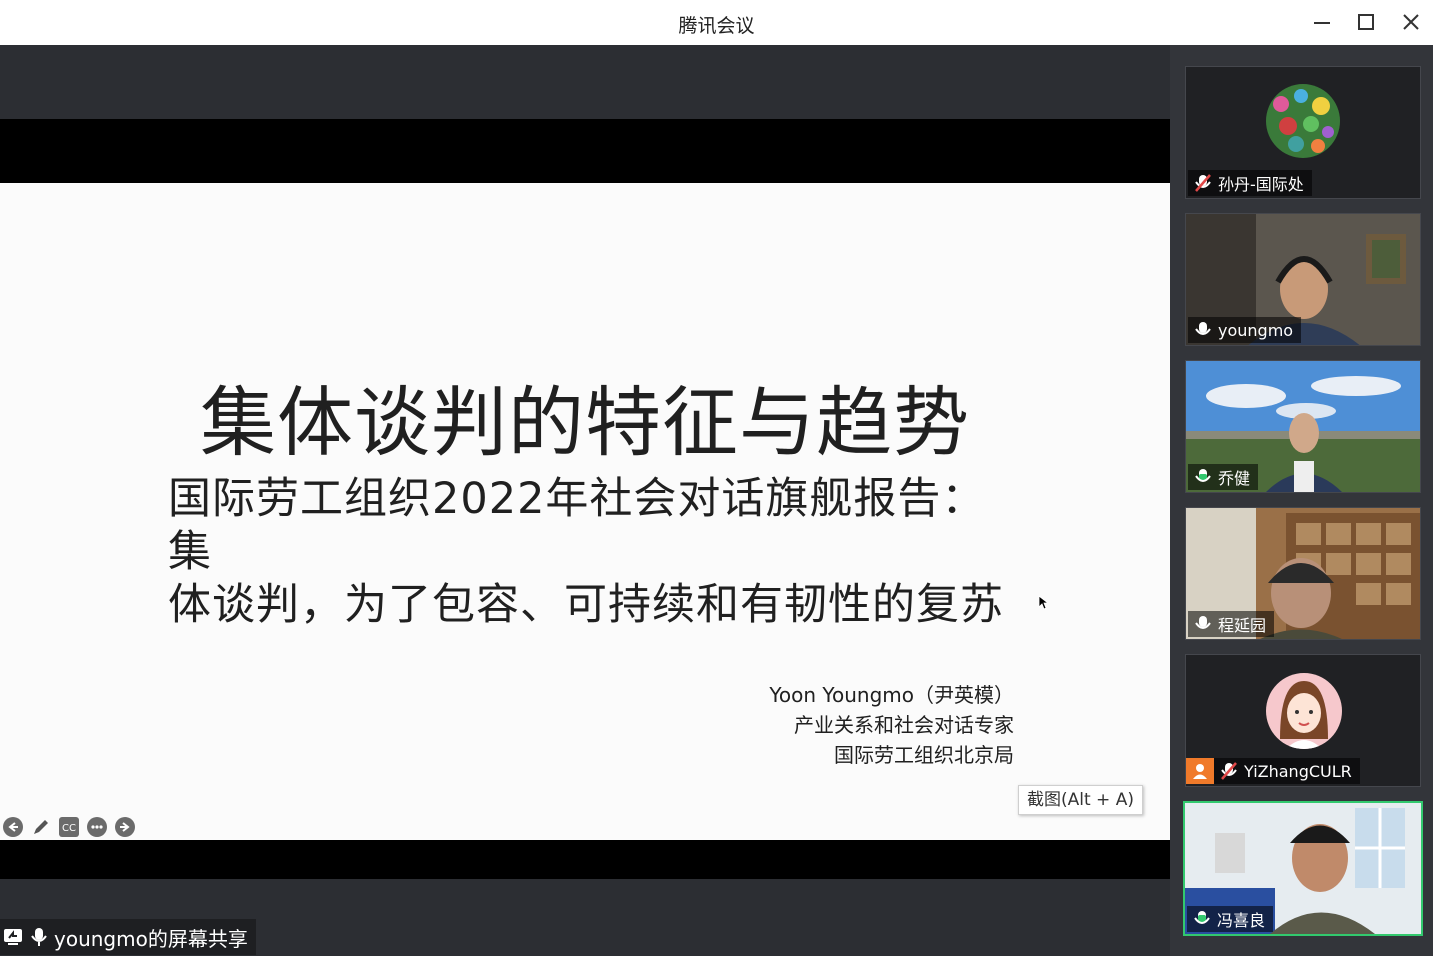 This screenshot has width=1433, height=956. Describe the element at coordinates (585, 859) in the screenshot. I see `letterbox-bottom` at that location.